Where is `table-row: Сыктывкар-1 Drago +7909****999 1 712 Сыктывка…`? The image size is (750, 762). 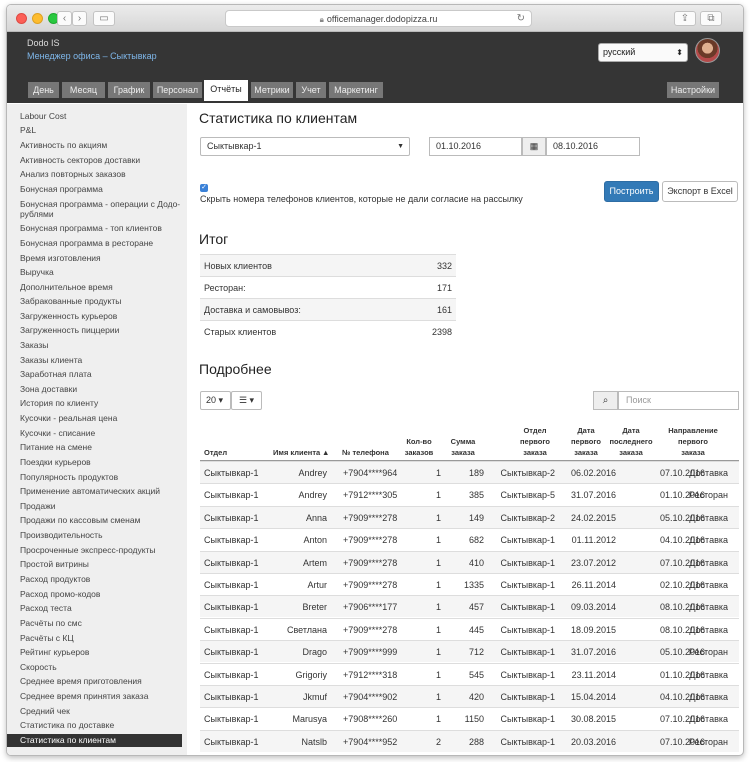 table-row: Сыктывкар-1 Drago +7909****999 1 712 Сыктывка… is located at coordinates (469, 651).